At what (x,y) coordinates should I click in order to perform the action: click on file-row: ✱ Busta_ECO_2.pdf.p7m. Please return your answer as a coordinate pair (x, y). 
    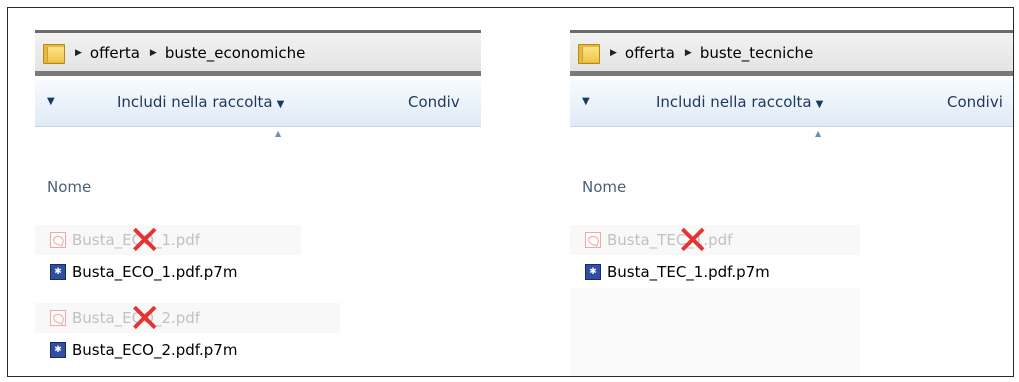
    Looking at the image, I should click on (136, 350).